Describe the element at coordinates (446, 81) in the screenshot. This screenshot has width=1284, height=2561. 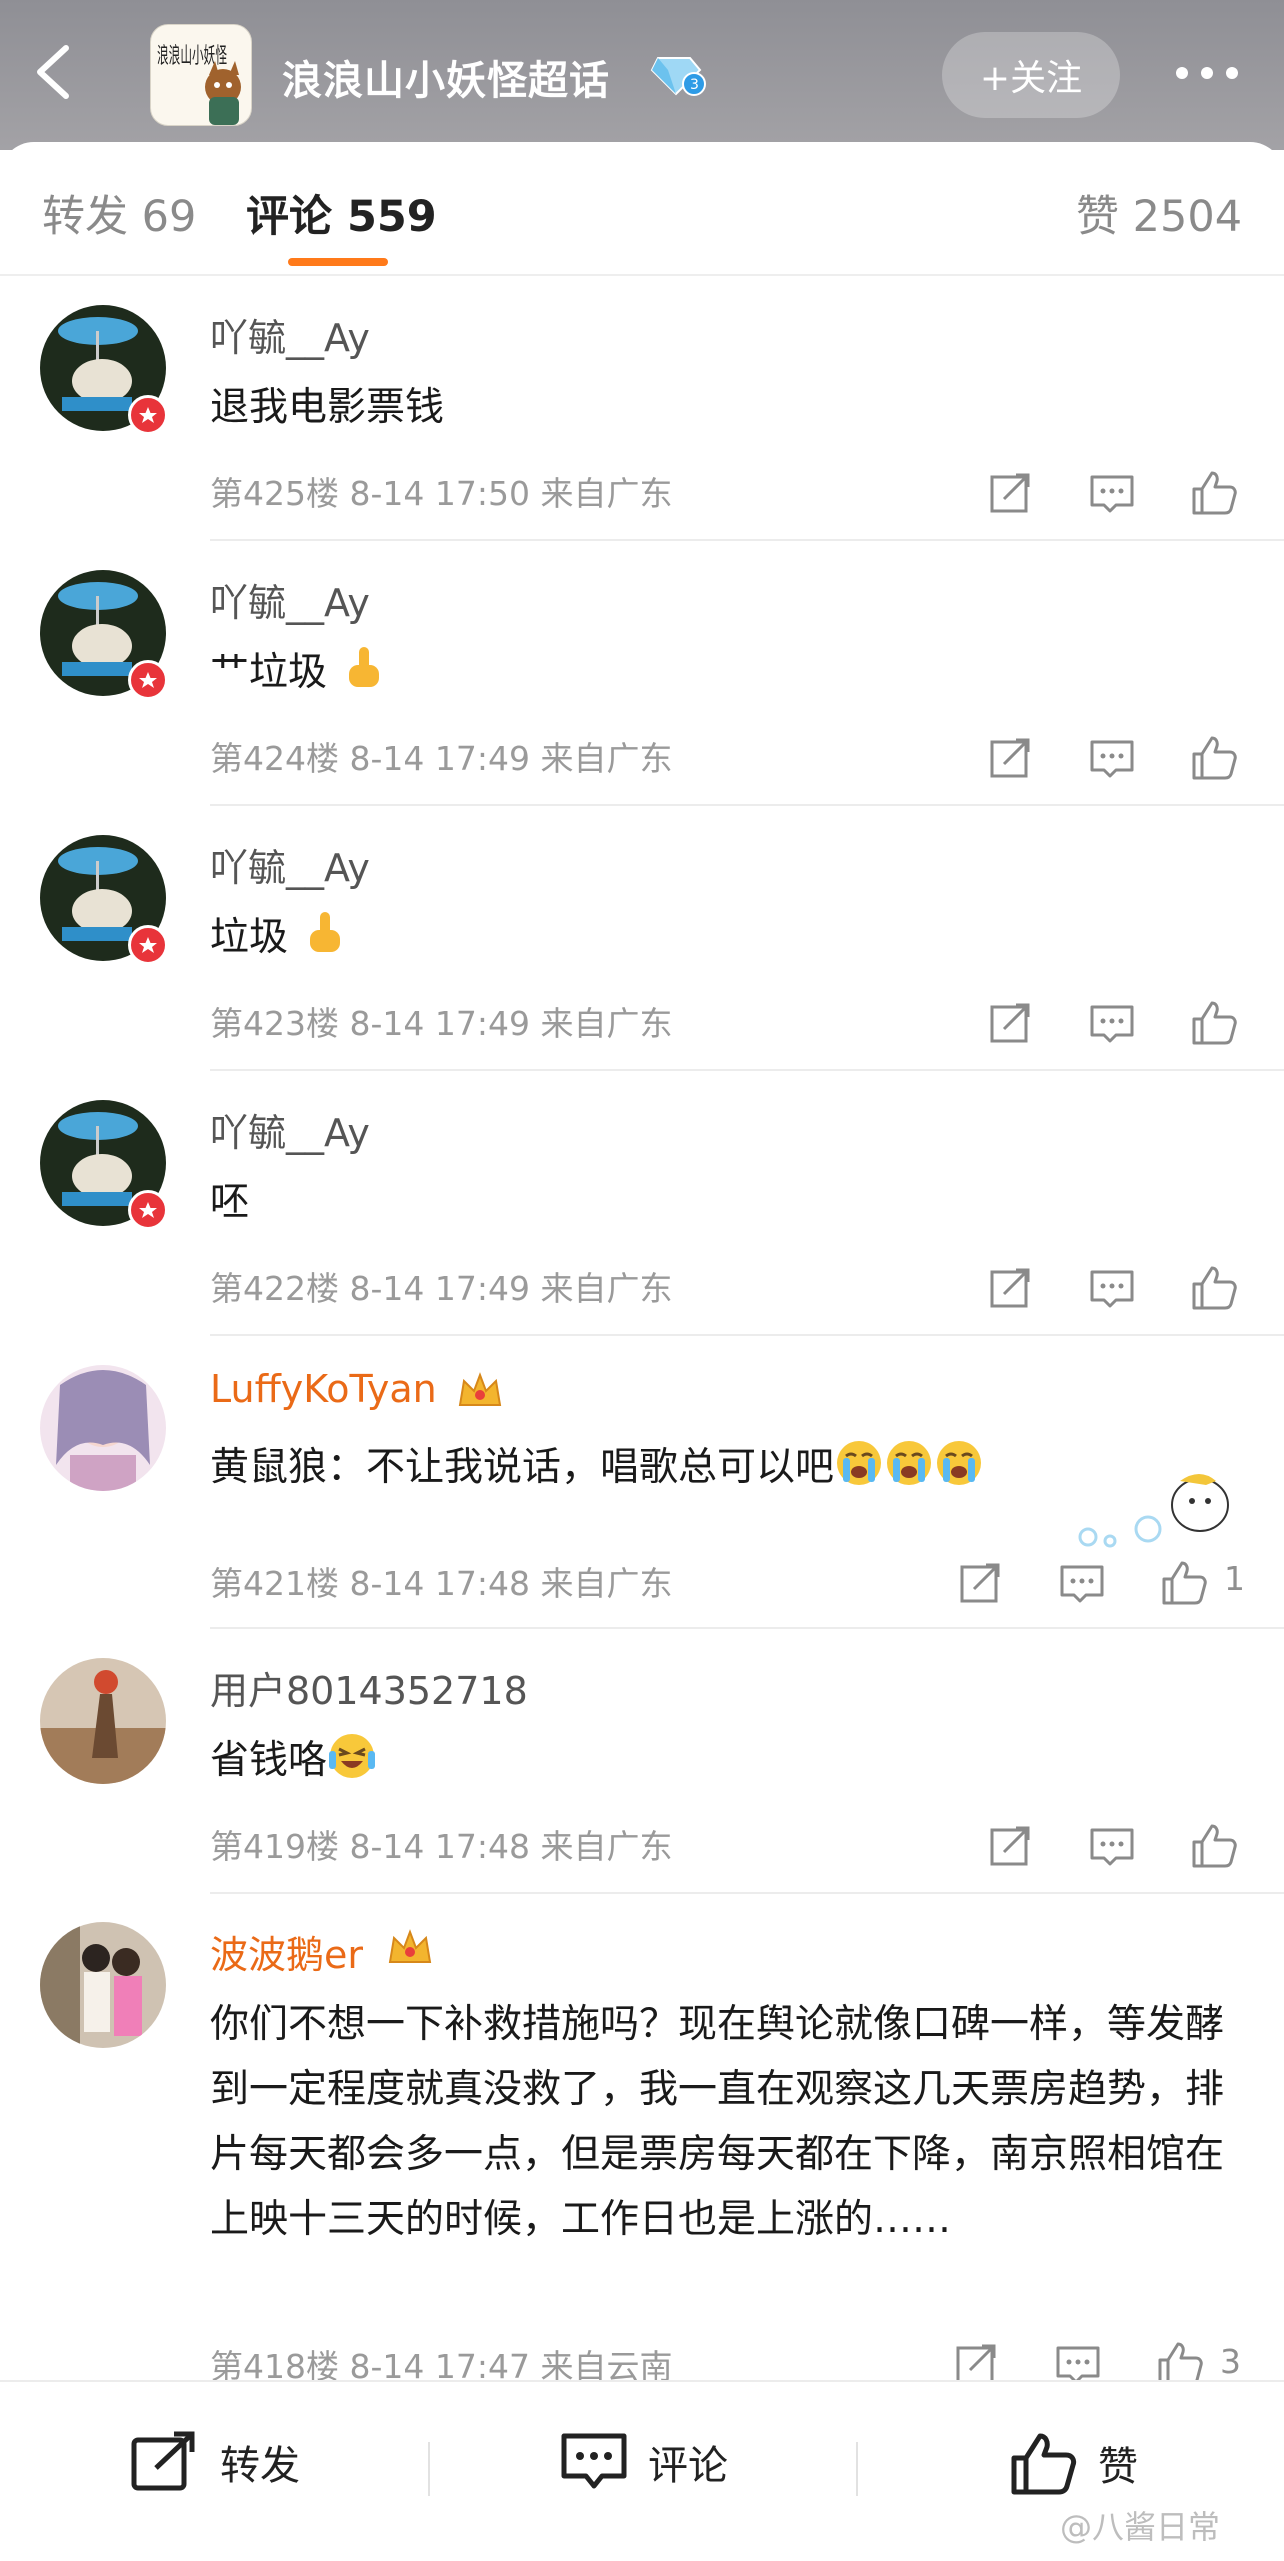
I see `page-title: 浪浪山小妖怪超话` at that location.